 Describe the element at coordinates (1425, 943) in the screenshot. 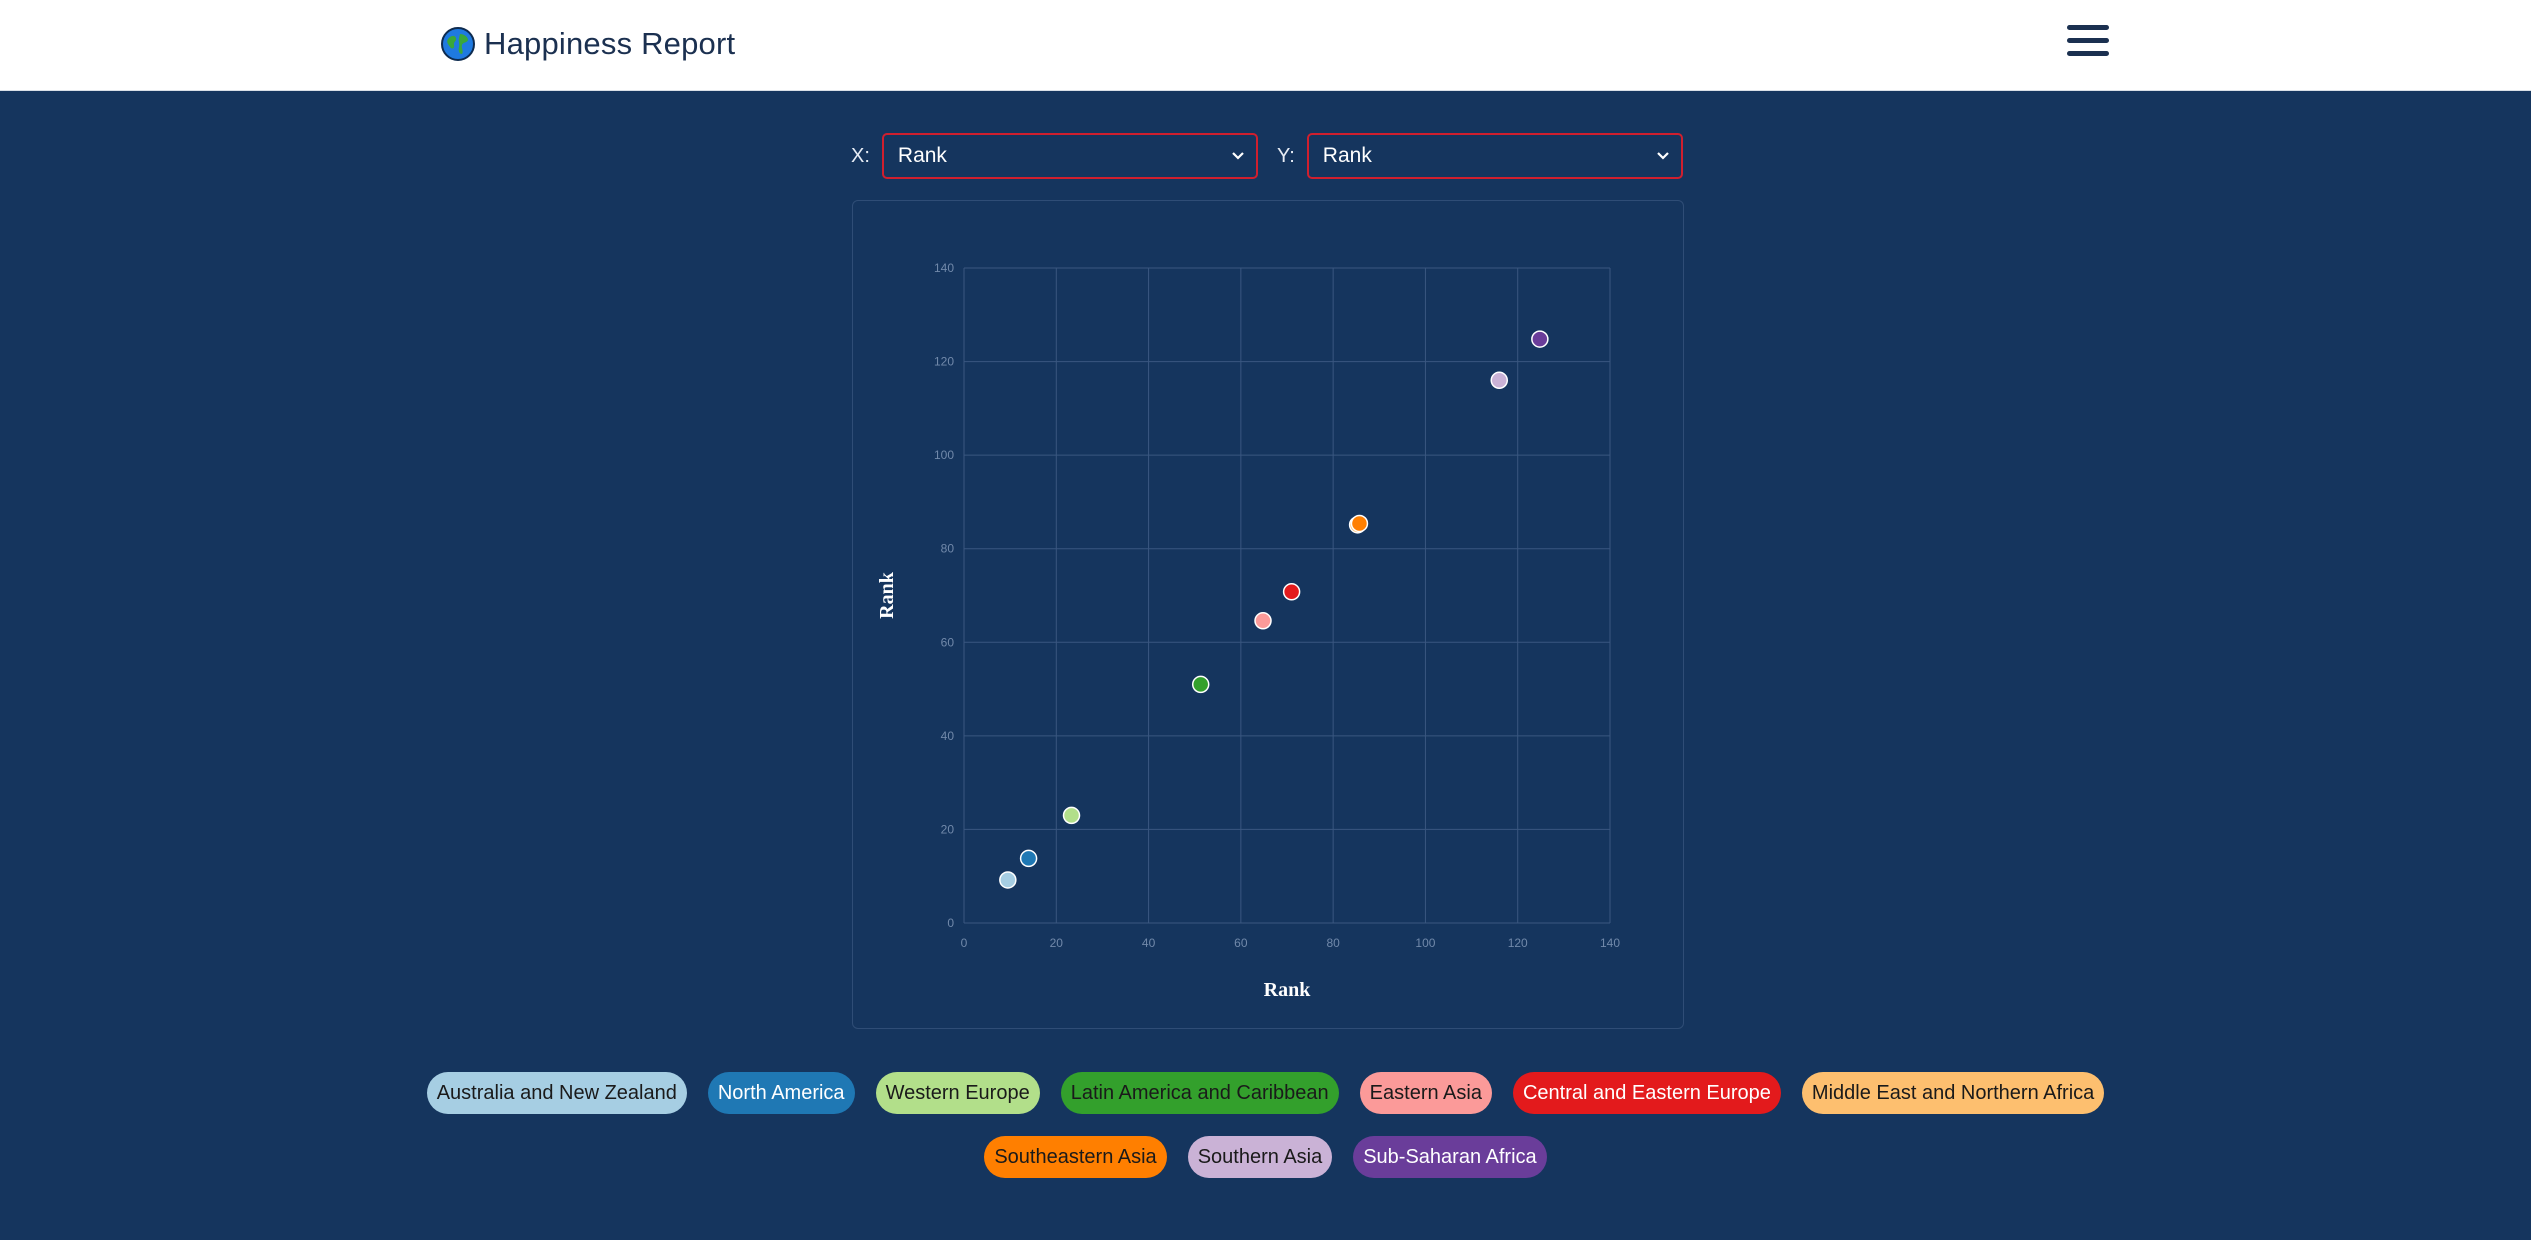

I see `x-tick-label: 100` at that location.